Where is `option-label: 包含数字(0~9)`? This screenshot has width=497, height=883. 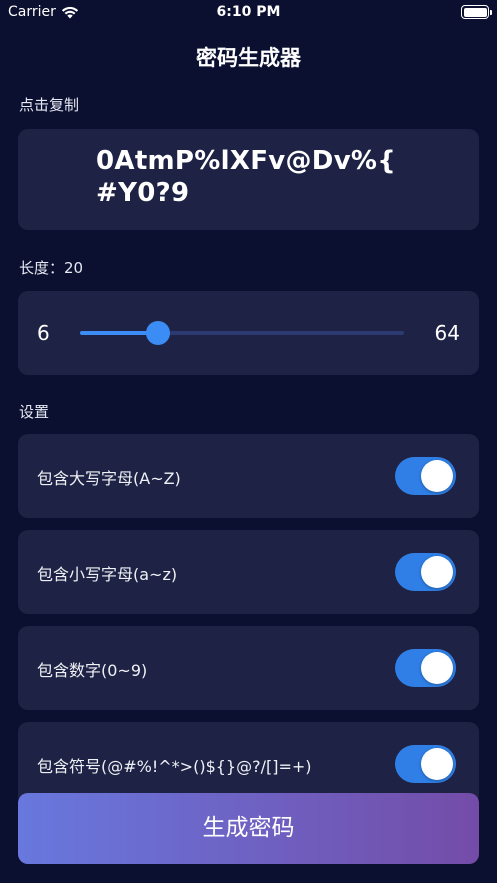 option-label: 包含数字(0~9) is located at coordinates (92, 670).